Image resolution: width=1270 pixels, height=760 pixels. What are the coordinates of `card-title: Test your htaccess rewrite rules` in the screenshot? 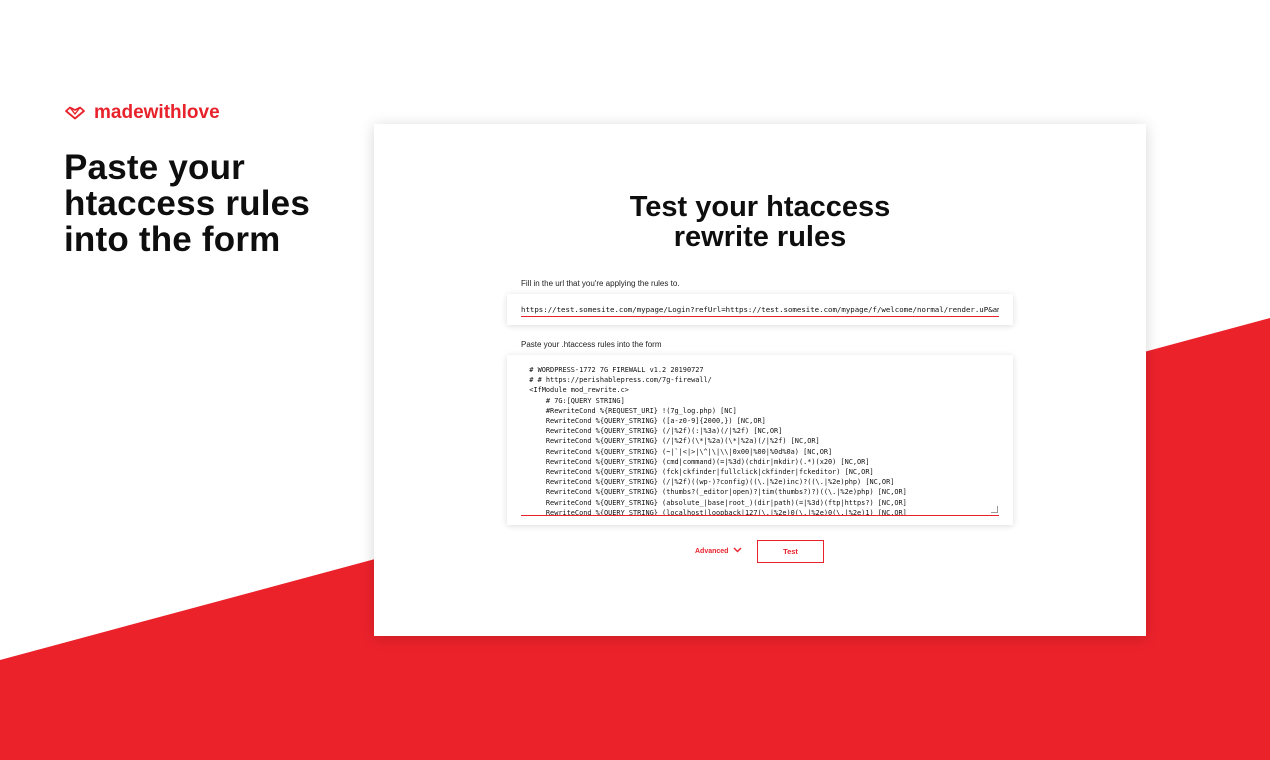 It's located at (760, 222).